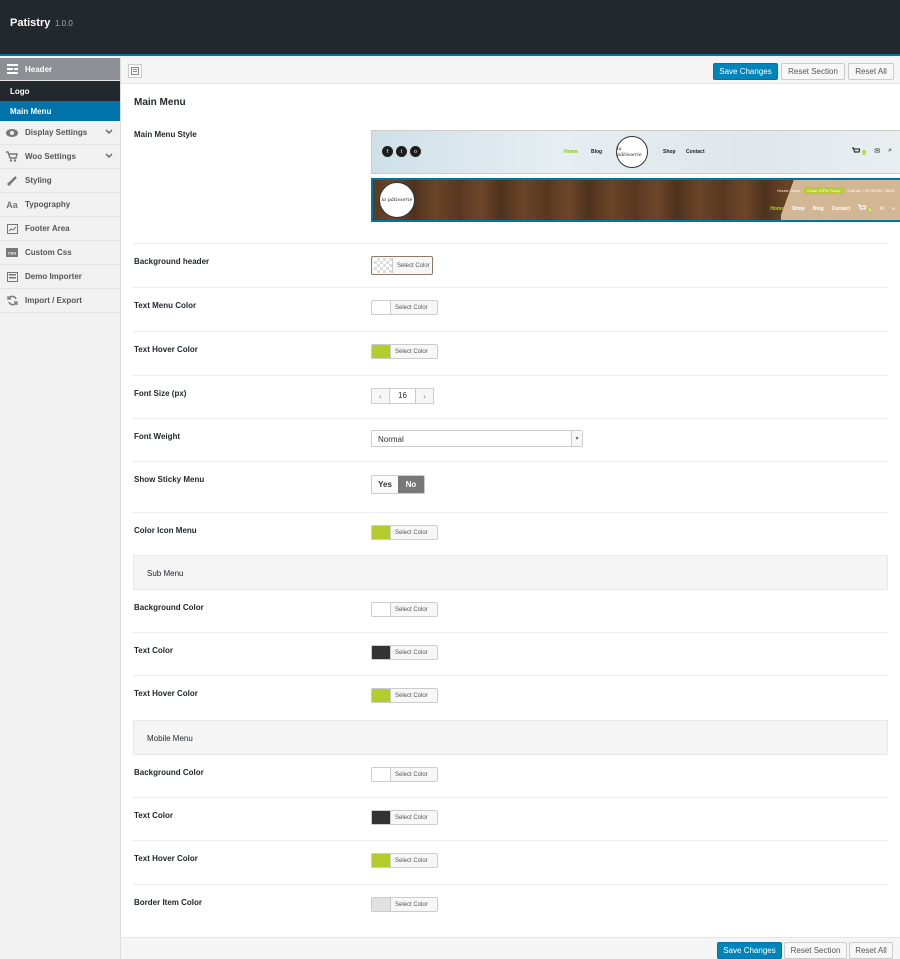  What do you see at coordinates (798, 208) in the screenshot?
I see `preview-nav-item: Shop` at bounding box center [798, 208].